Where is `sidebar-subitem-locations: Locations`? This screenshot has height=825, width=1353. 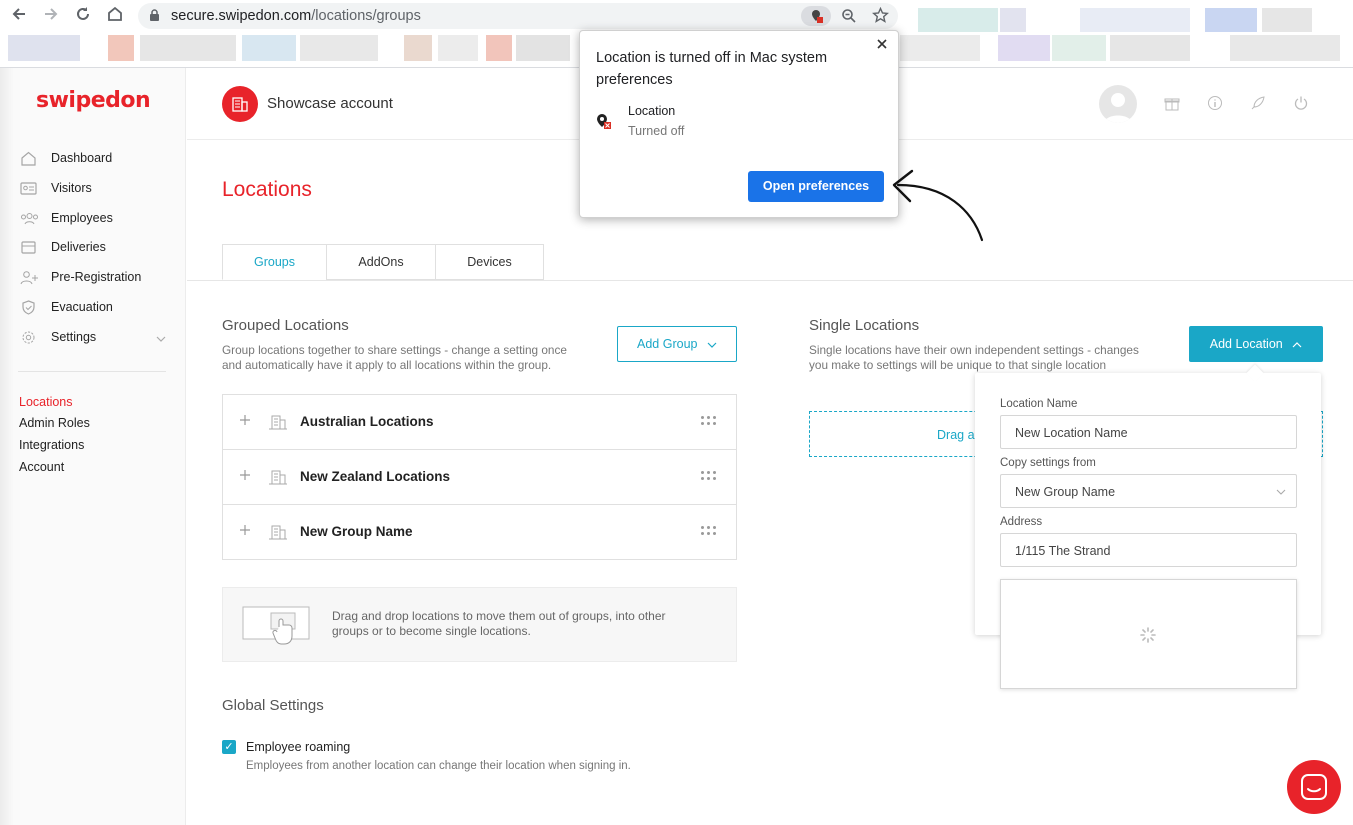 sidebar-subitem-locations: Locations is located at coordinates (46, 402).